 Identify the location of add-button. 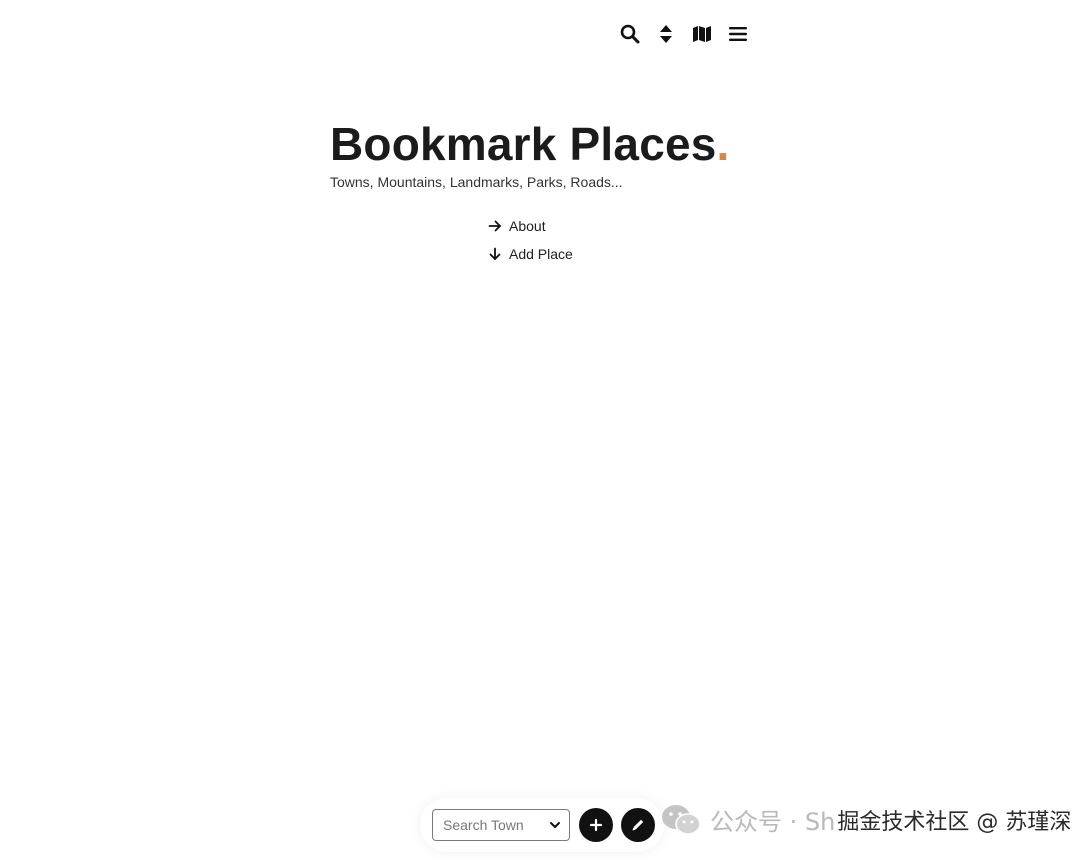
(596, 825).